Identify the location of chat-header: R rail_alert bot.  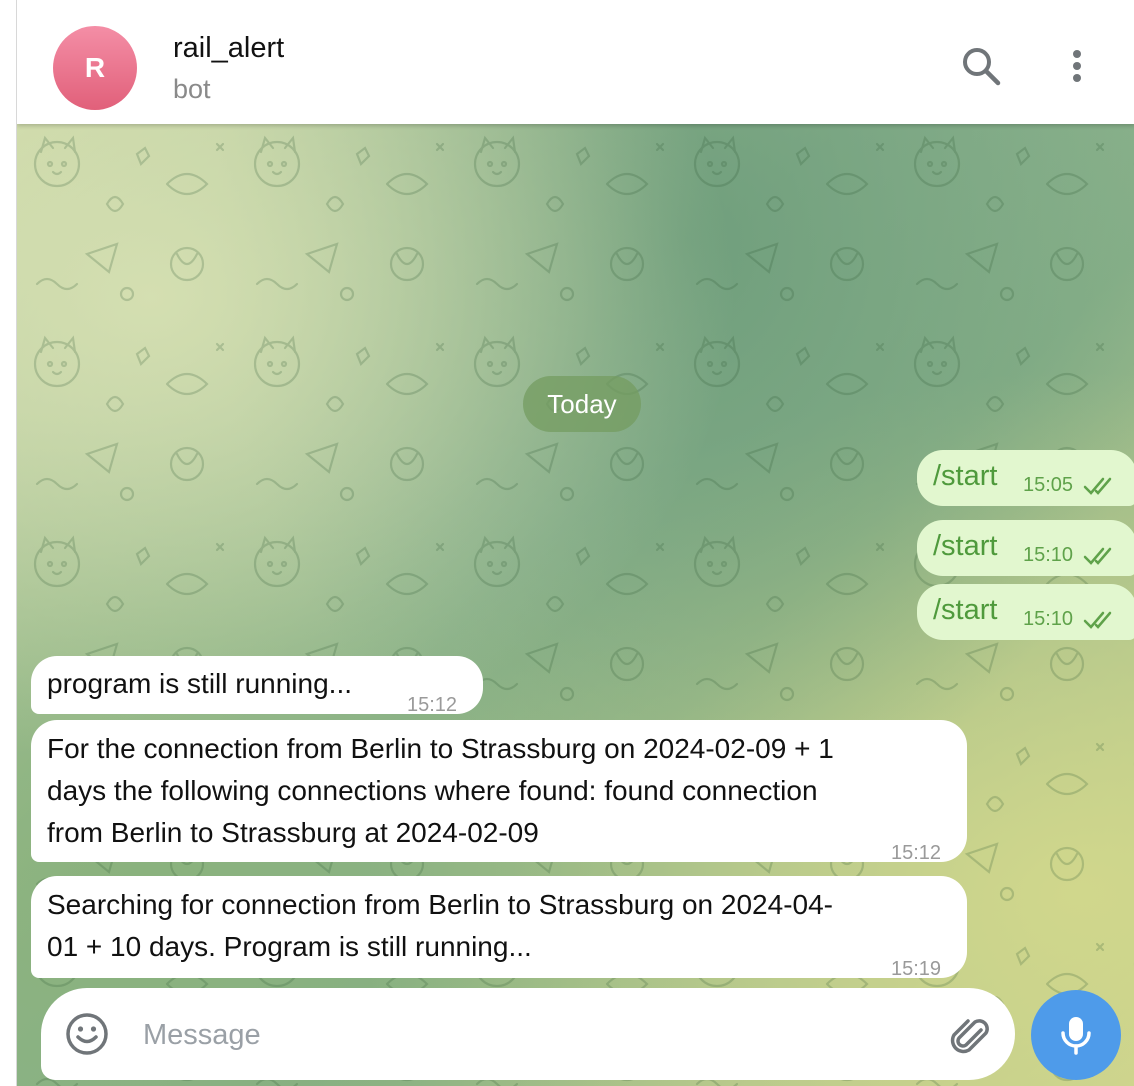
(575, 62).